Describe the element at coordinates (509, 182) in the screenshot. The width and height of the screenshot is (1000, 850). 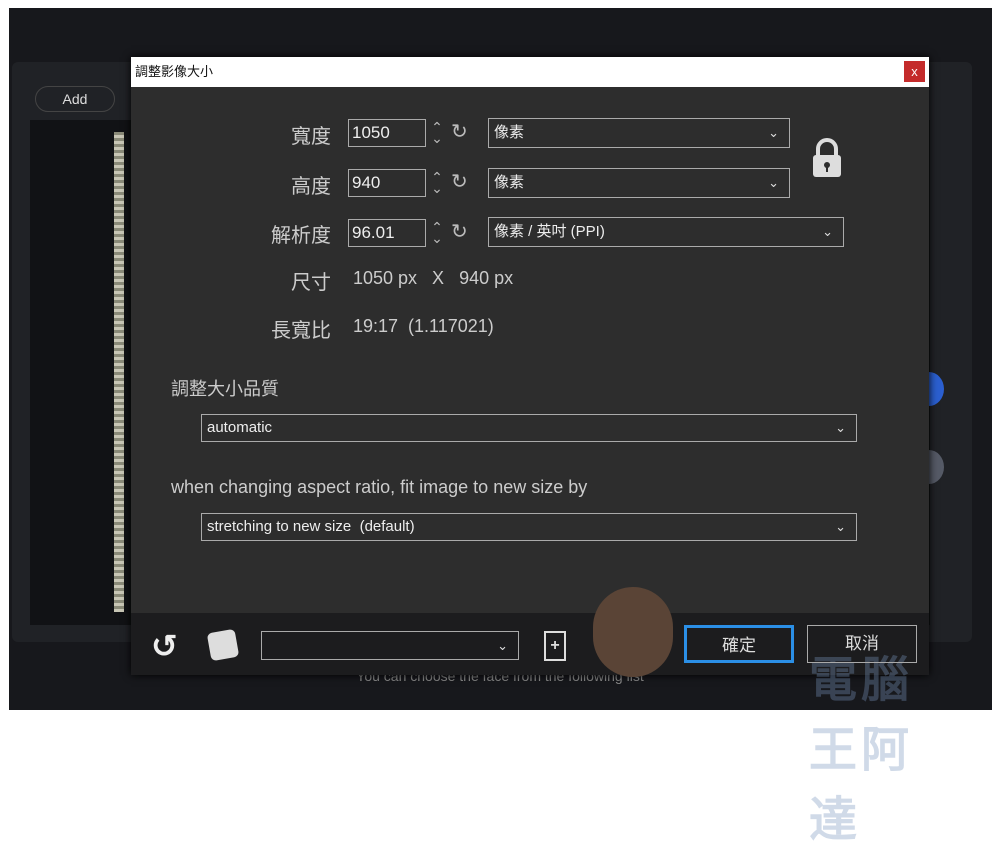
I see `height-unit-value: 像素` at that location.